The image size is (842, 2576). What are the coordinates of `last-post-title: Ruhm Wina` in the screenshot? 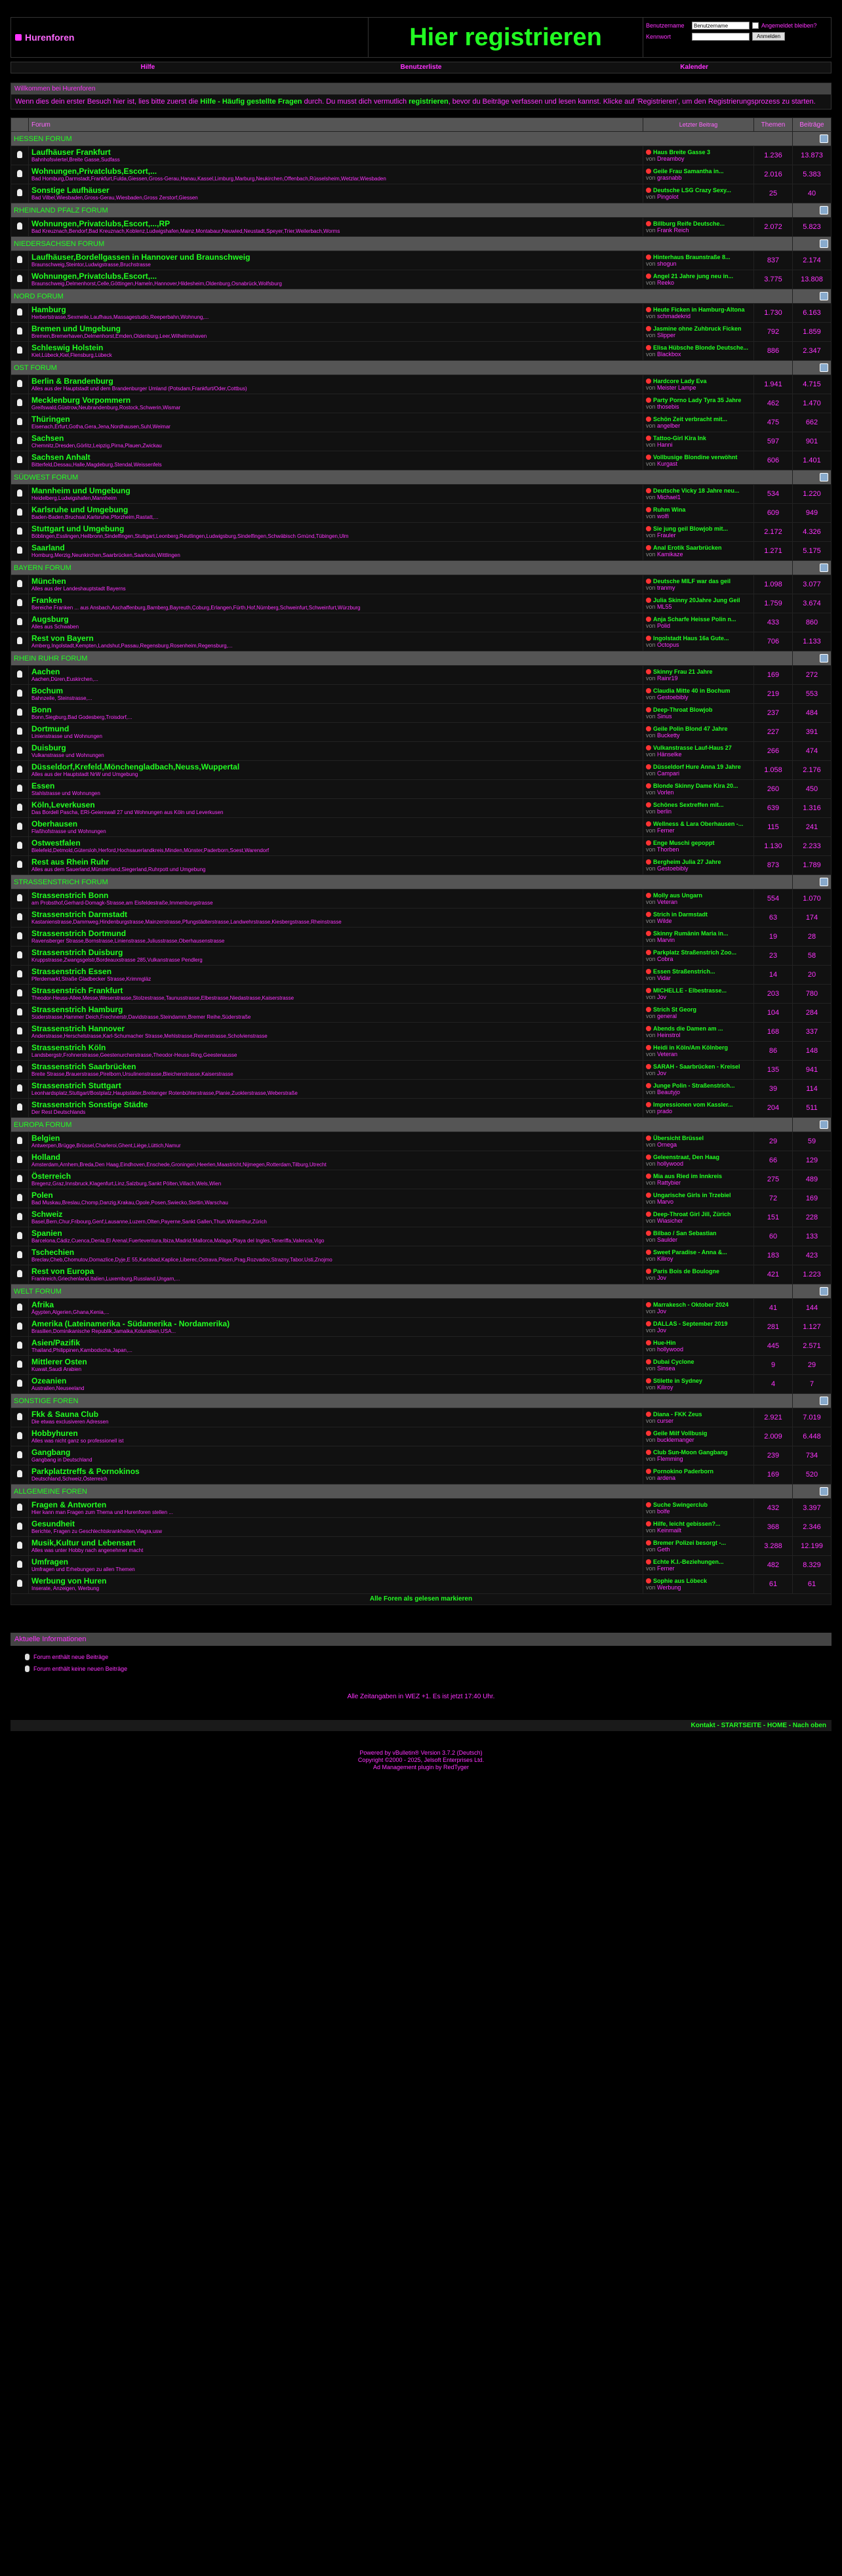 It's located at (698, 509).